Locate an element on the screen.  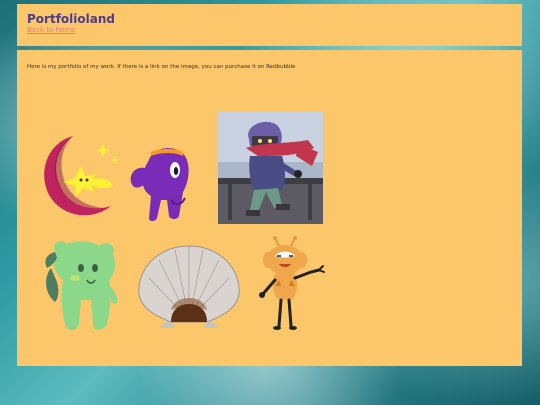
seashell-art is located at coordinates (189, 286).